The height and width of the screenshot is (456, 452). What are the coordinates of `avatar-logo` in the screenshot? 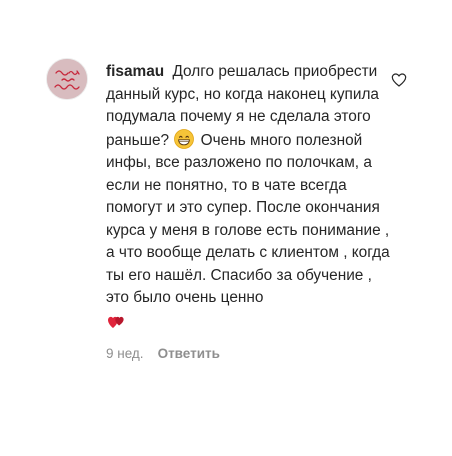 It's located at (67, 79).